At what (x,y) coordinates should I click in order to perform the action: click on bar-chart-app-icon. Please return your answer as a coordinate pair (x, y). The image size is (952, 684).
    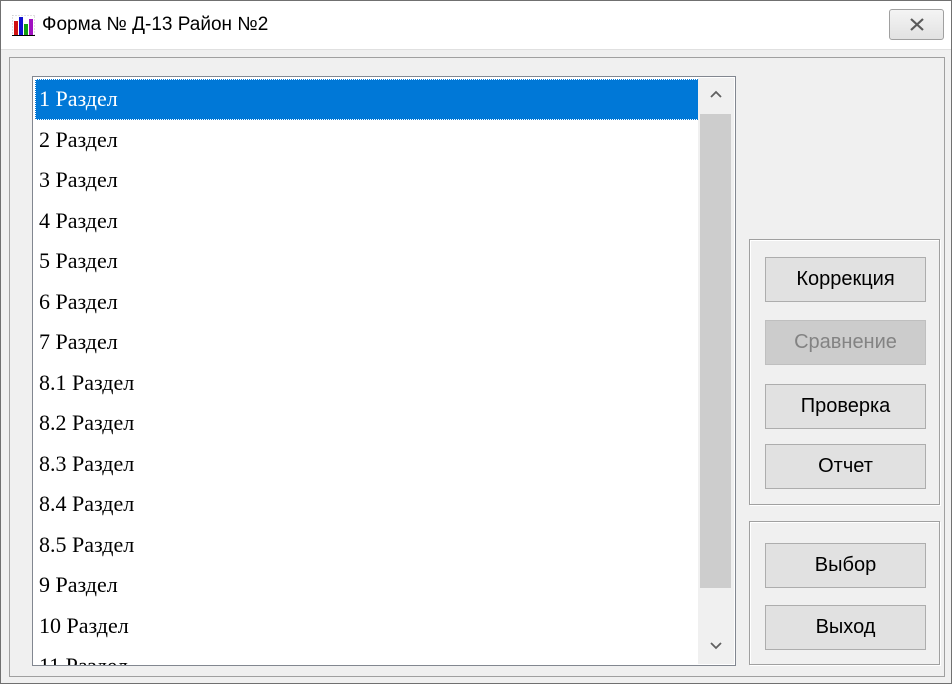
    Looking at the image, I should click on (23, 25).